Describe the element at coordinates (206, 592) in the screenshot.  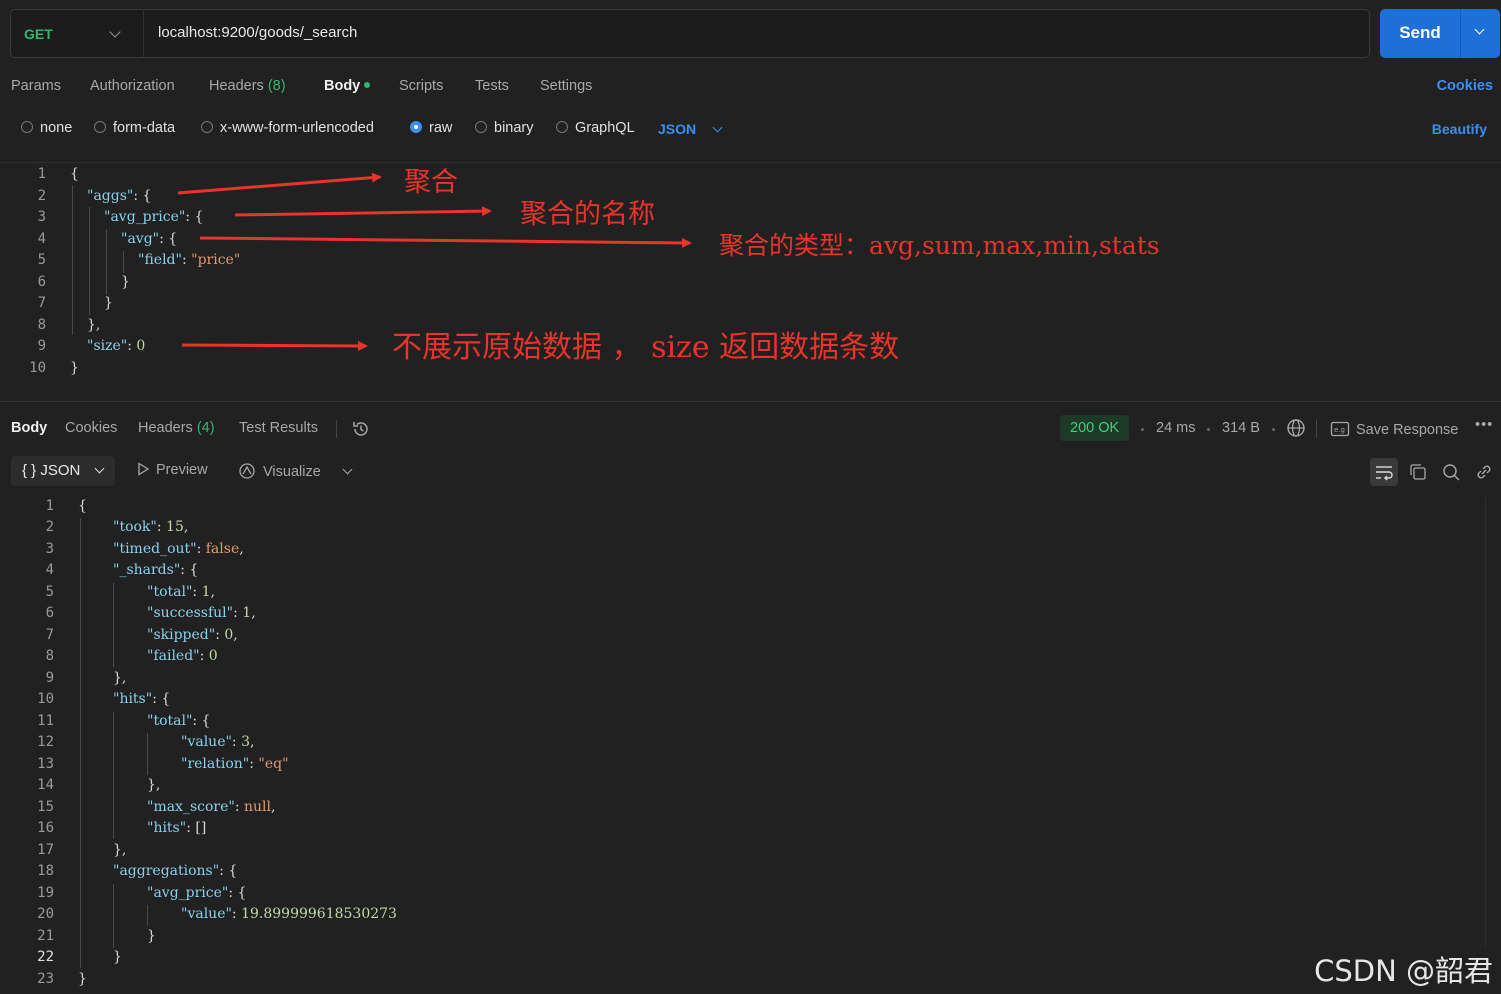
I see `json-number: 1` at that location.